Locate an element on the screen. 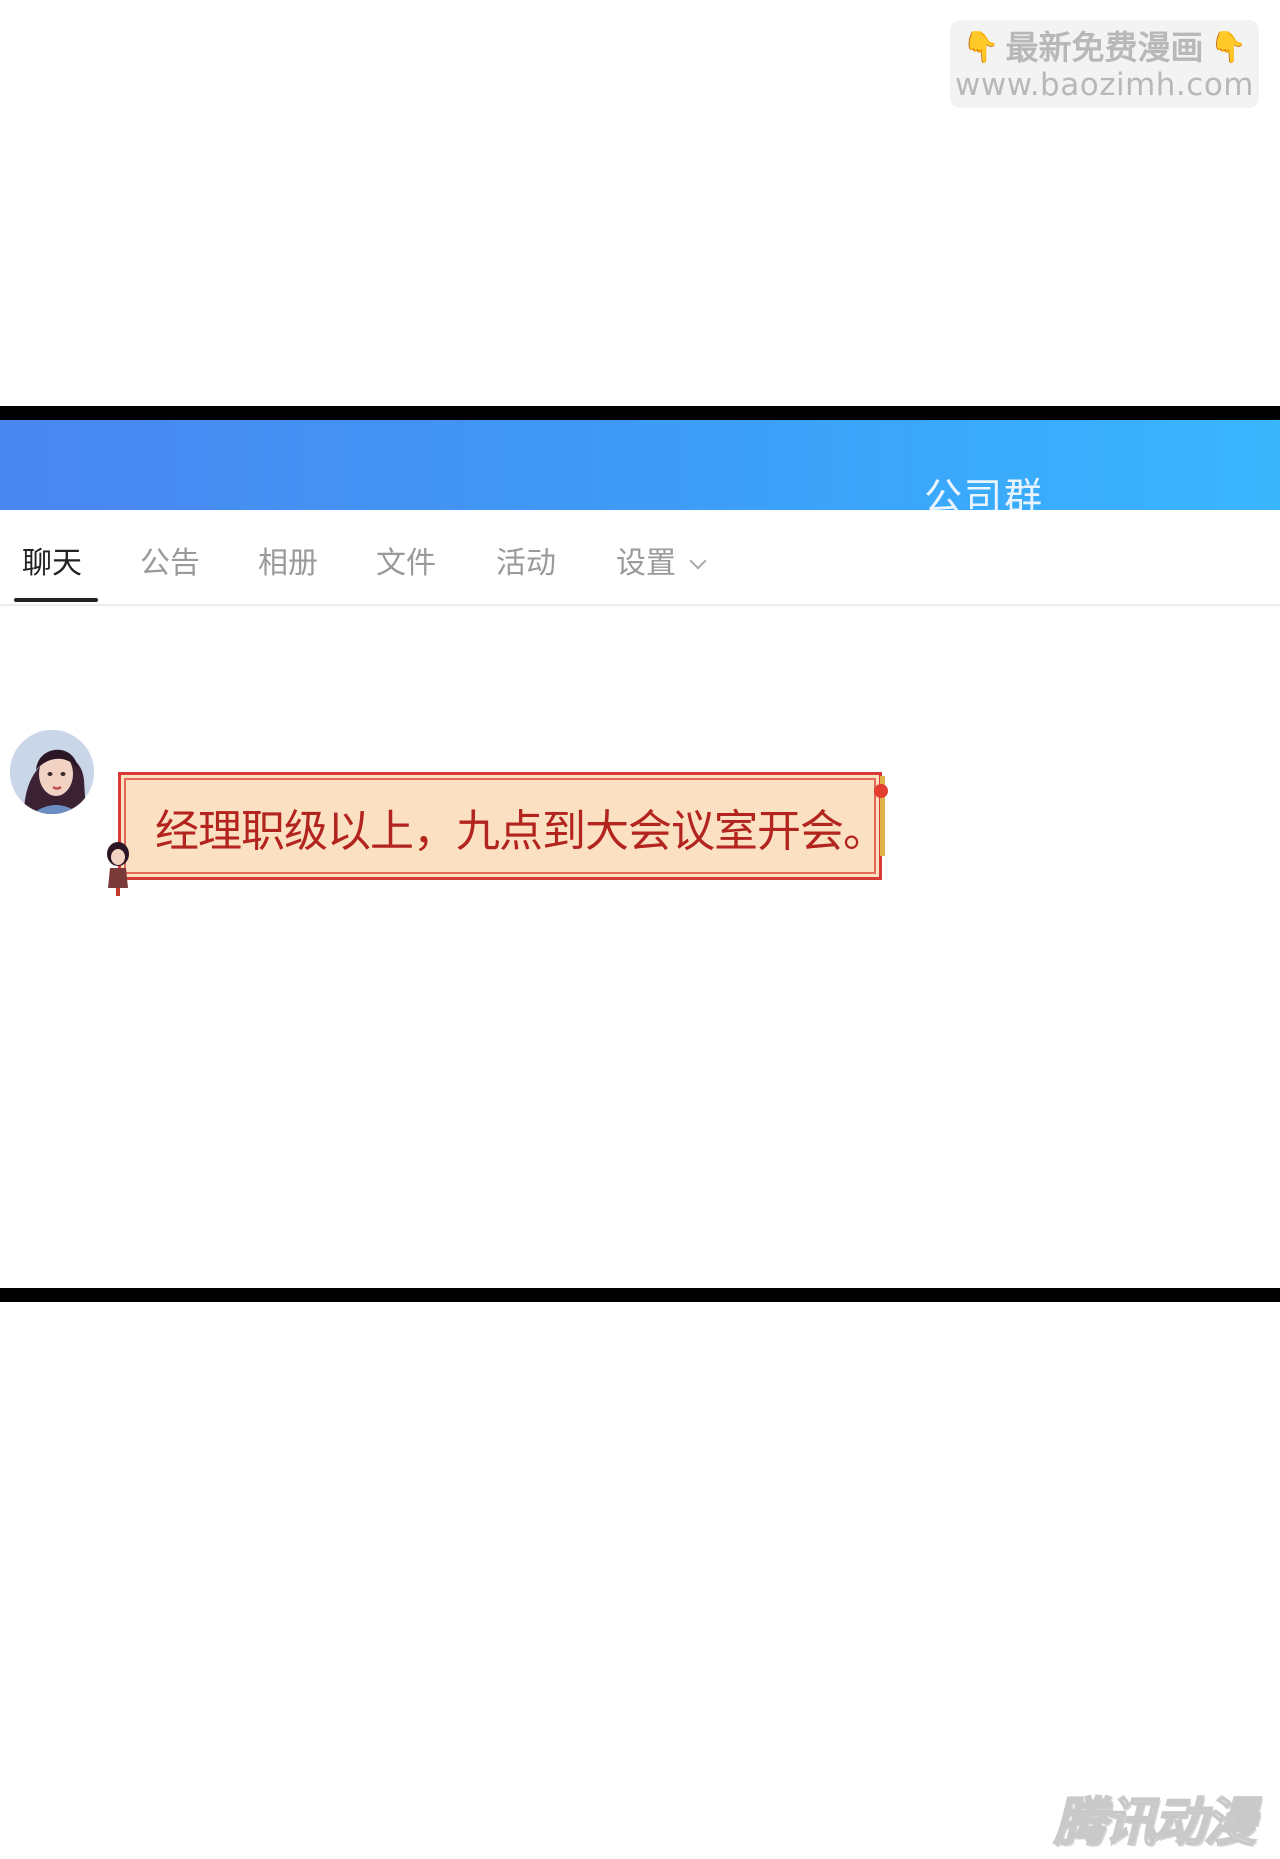  watermark-text: 最新免费漫画 is located at coordinates (1104, 47).